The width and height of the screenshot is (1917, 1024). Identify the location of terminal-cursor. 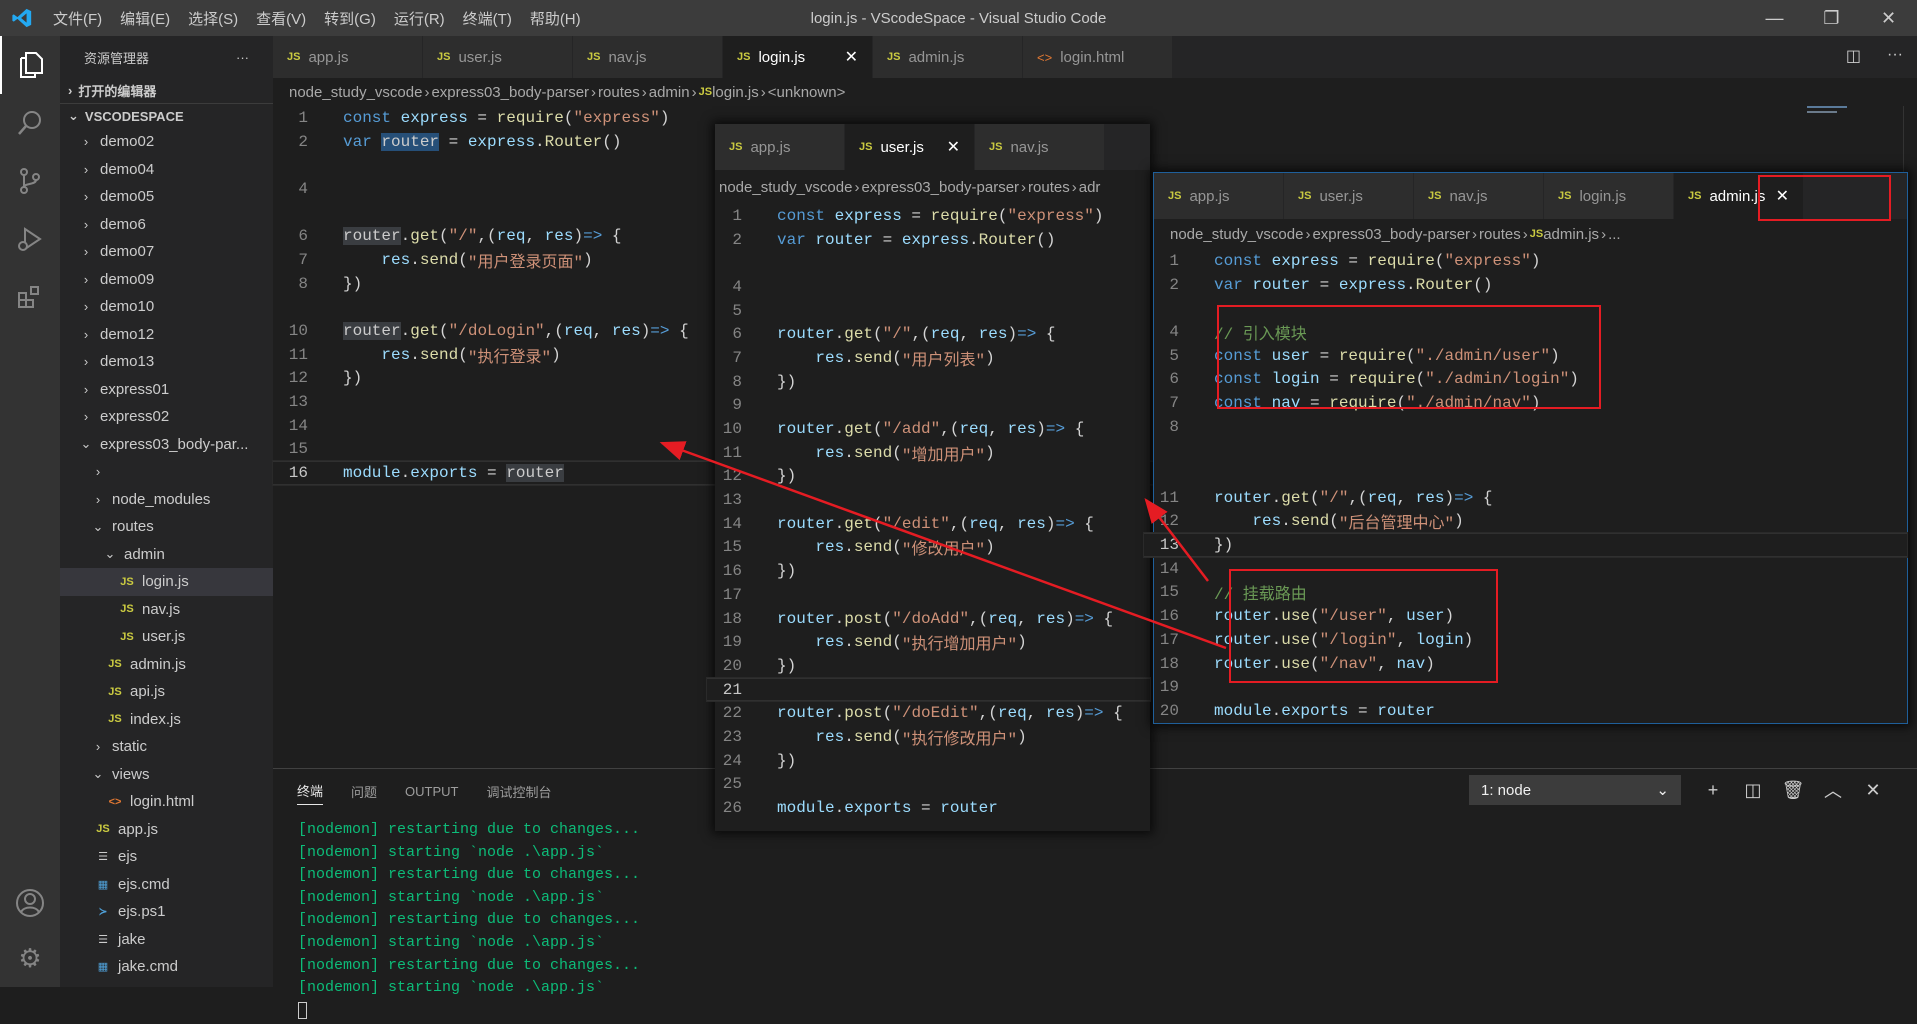
(1107, 1012).